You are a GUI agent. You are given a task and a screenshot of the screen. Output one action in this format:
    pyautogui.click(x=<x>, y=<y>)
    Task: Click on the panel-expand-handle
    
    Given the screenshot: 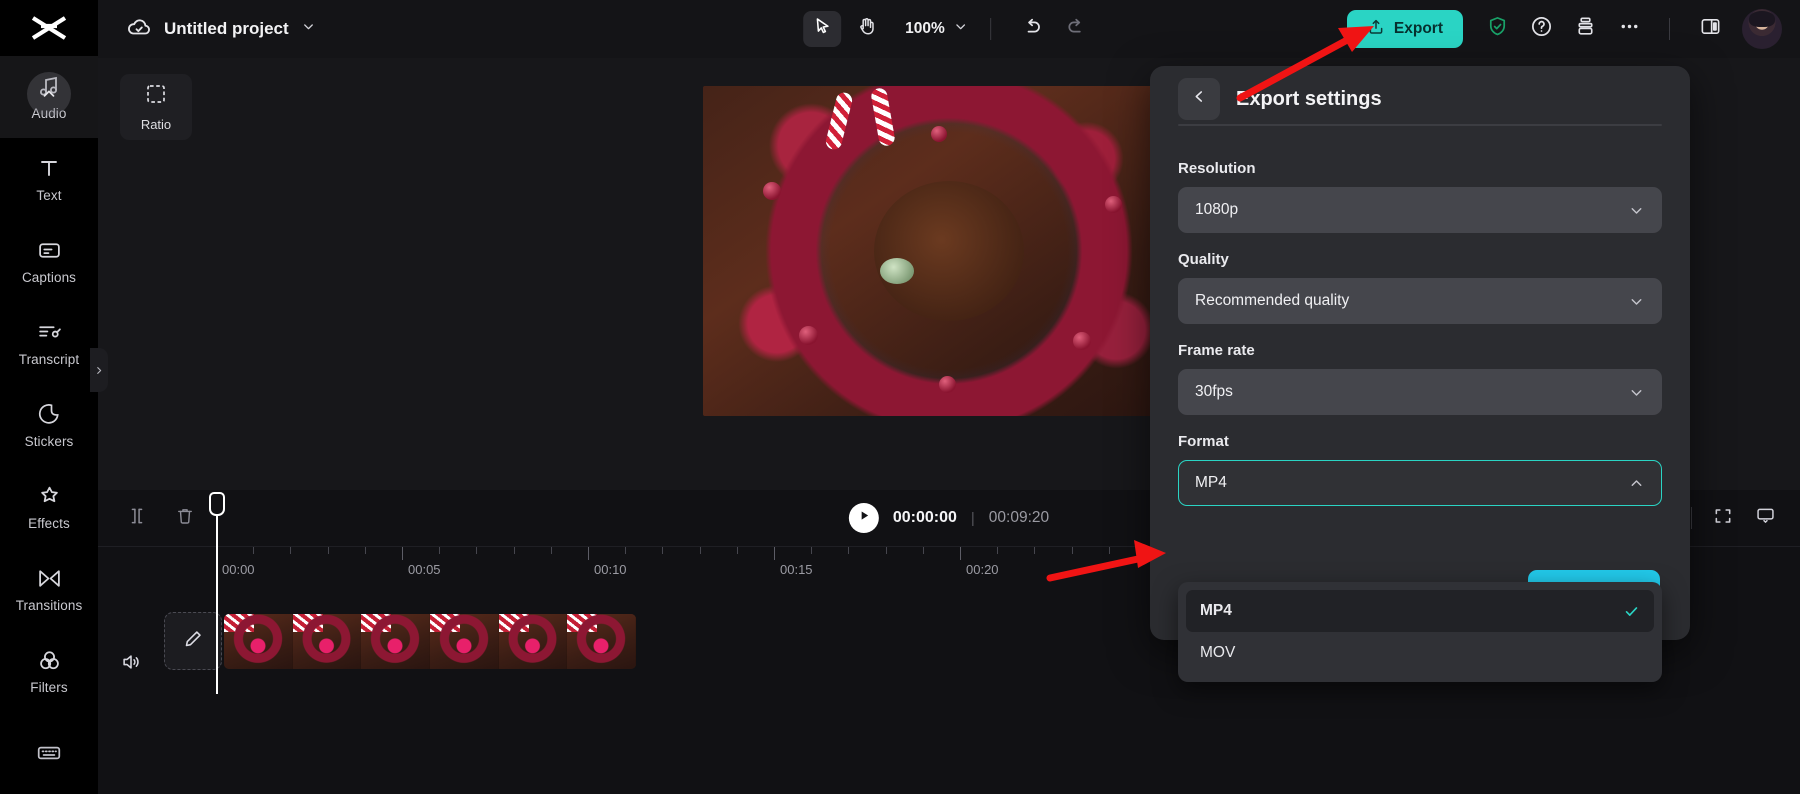 What is the action you would take?
    pyautogui.click(x=99, y=370)
    